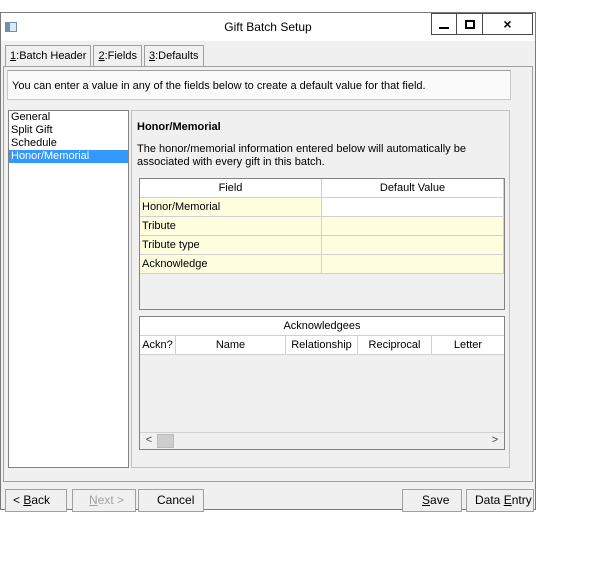 This screenshot has height=580, width=598. I want to click on next-button: Next >, so click(104, 500).